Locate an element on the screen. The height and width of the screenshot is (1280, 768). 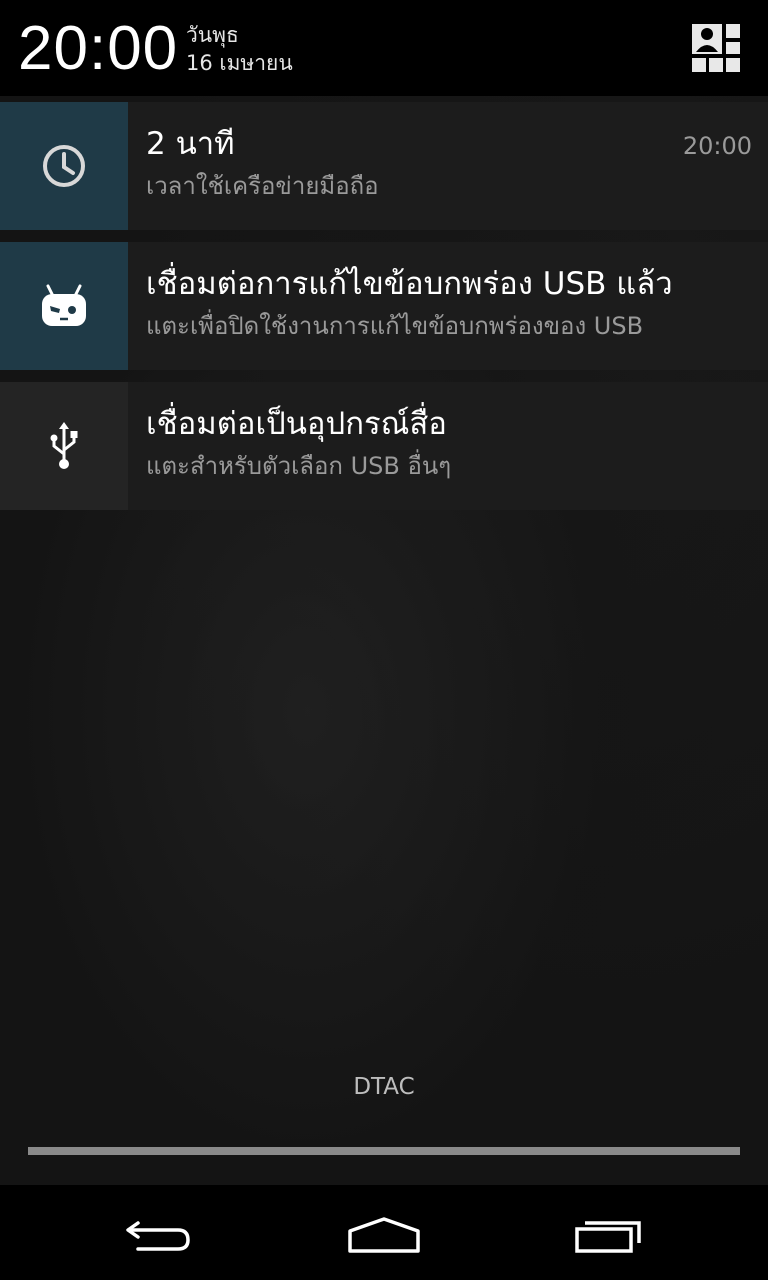
notification-data-usage: 2 นาที เวลาใช้เครือข่ายมือถือ 20:00 is located at coordinates (384, 166).